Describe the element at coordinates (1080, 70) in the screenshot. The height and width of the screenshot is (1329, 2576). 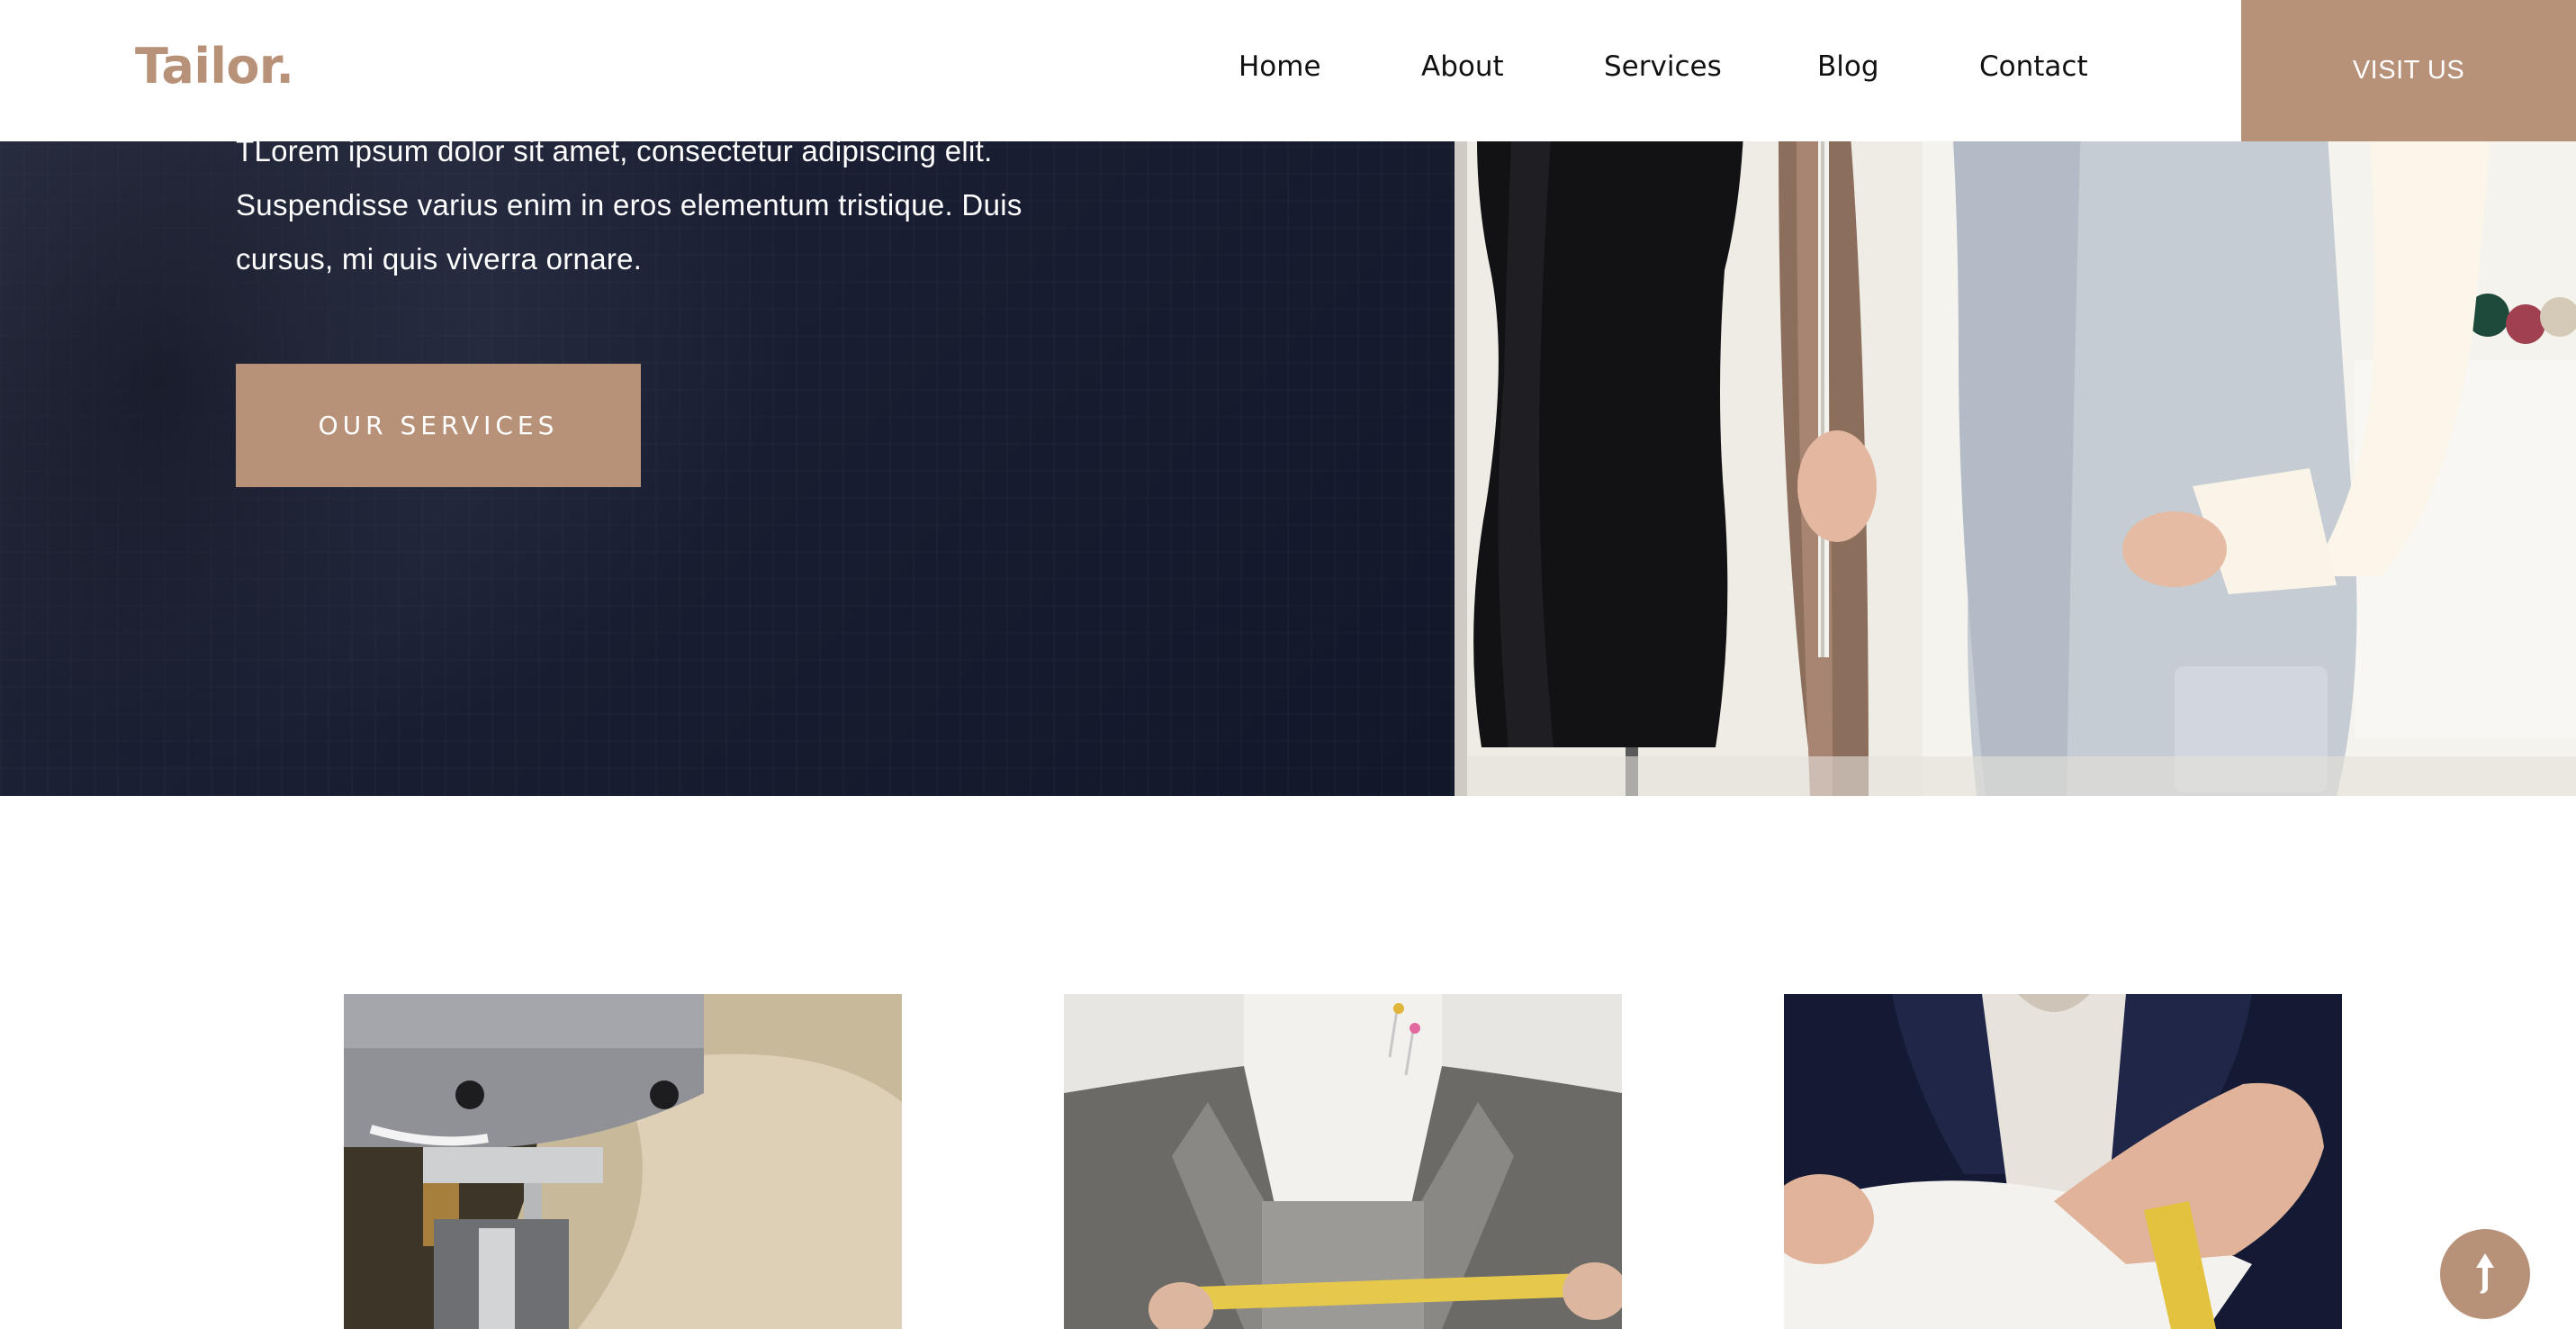
I see `main-nav: Home About Services Blog Contact` at that location.